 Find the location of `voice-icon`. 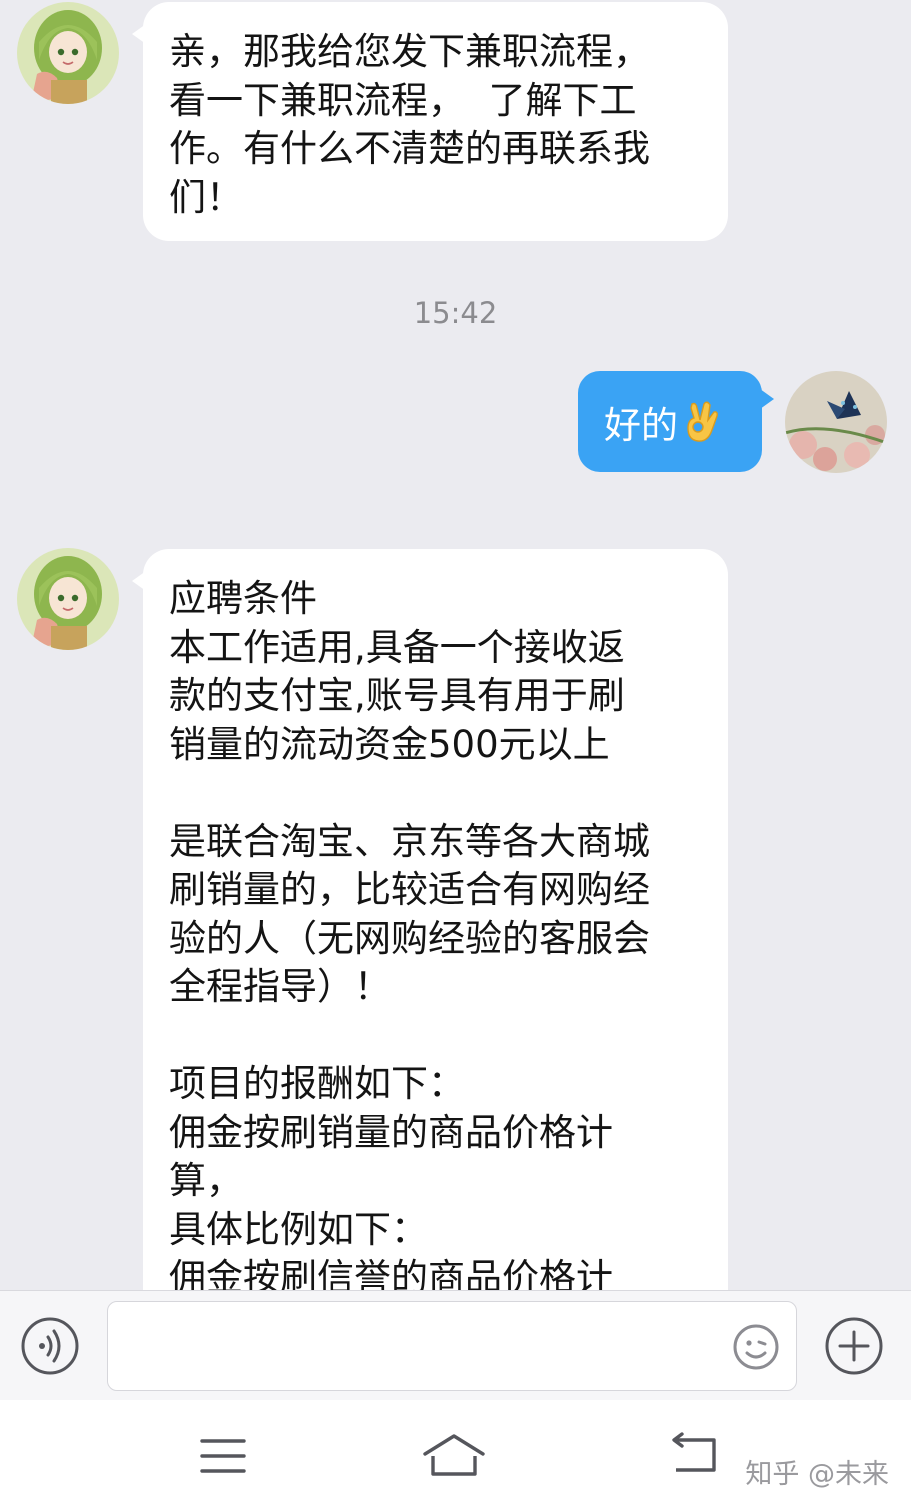

voice-icon is located at coordinates (50, 1346).